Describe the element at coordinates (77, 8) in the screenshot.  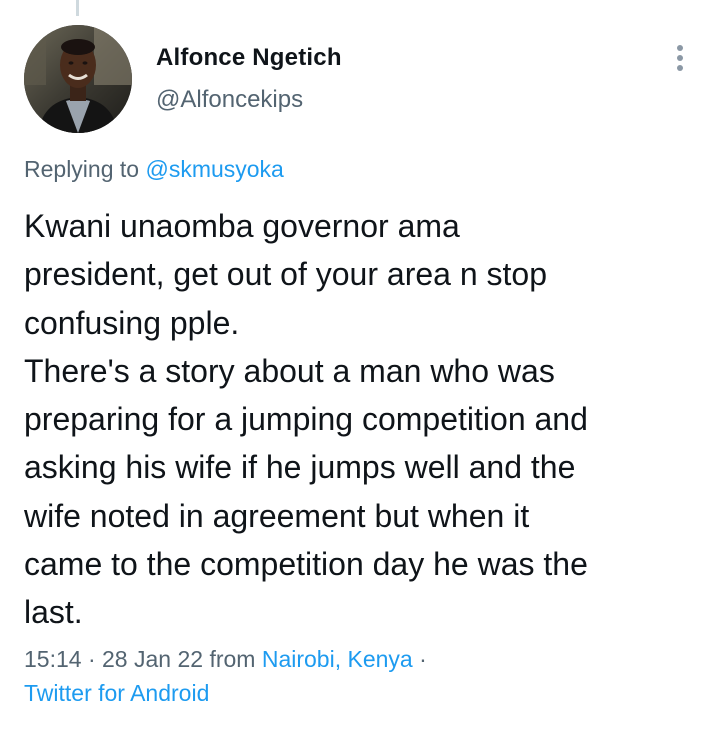
I see `thread-connector-line` at that location.